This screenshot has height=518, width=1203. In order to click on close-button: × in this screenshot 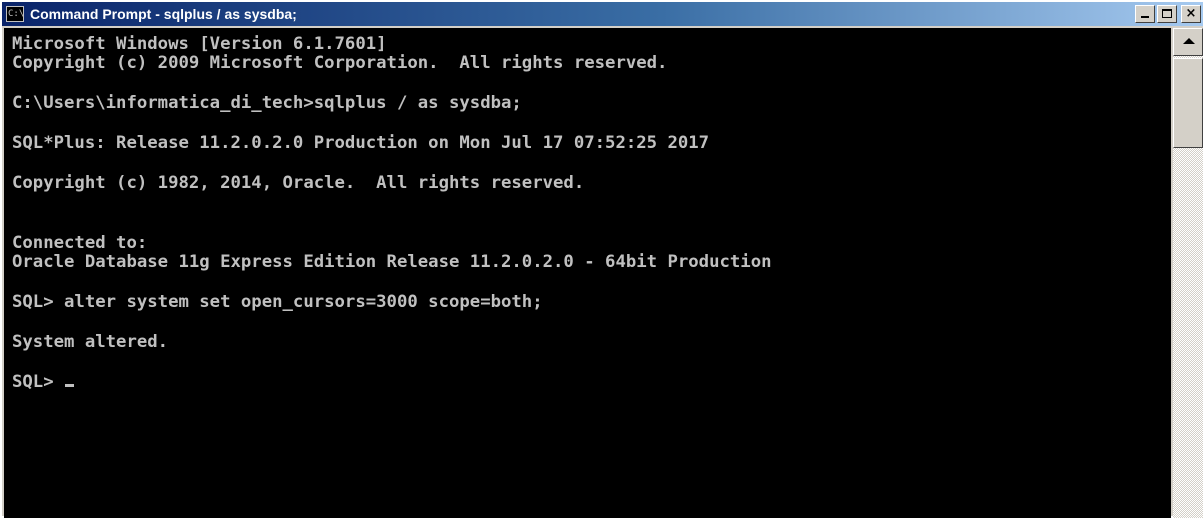, I will do `click(1191, 14)`.